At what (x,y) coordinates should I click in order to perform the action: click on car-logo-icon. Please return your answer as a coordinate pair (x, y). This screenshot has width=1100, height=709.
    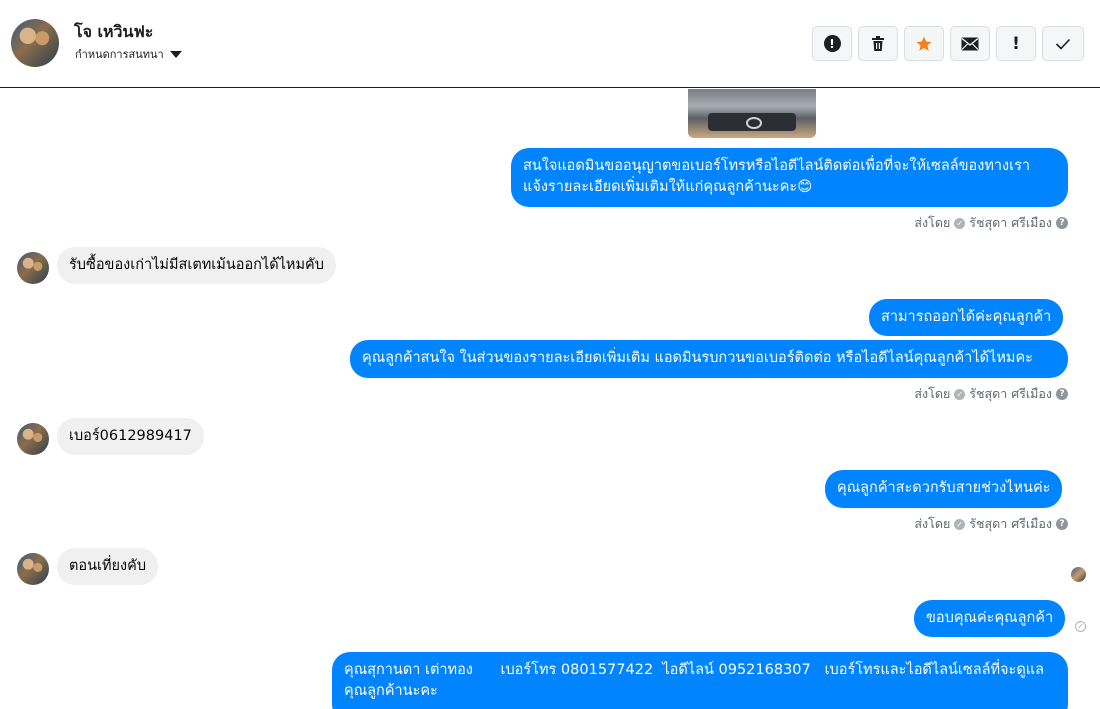
    Looking at the image, I should click on (754, 123).